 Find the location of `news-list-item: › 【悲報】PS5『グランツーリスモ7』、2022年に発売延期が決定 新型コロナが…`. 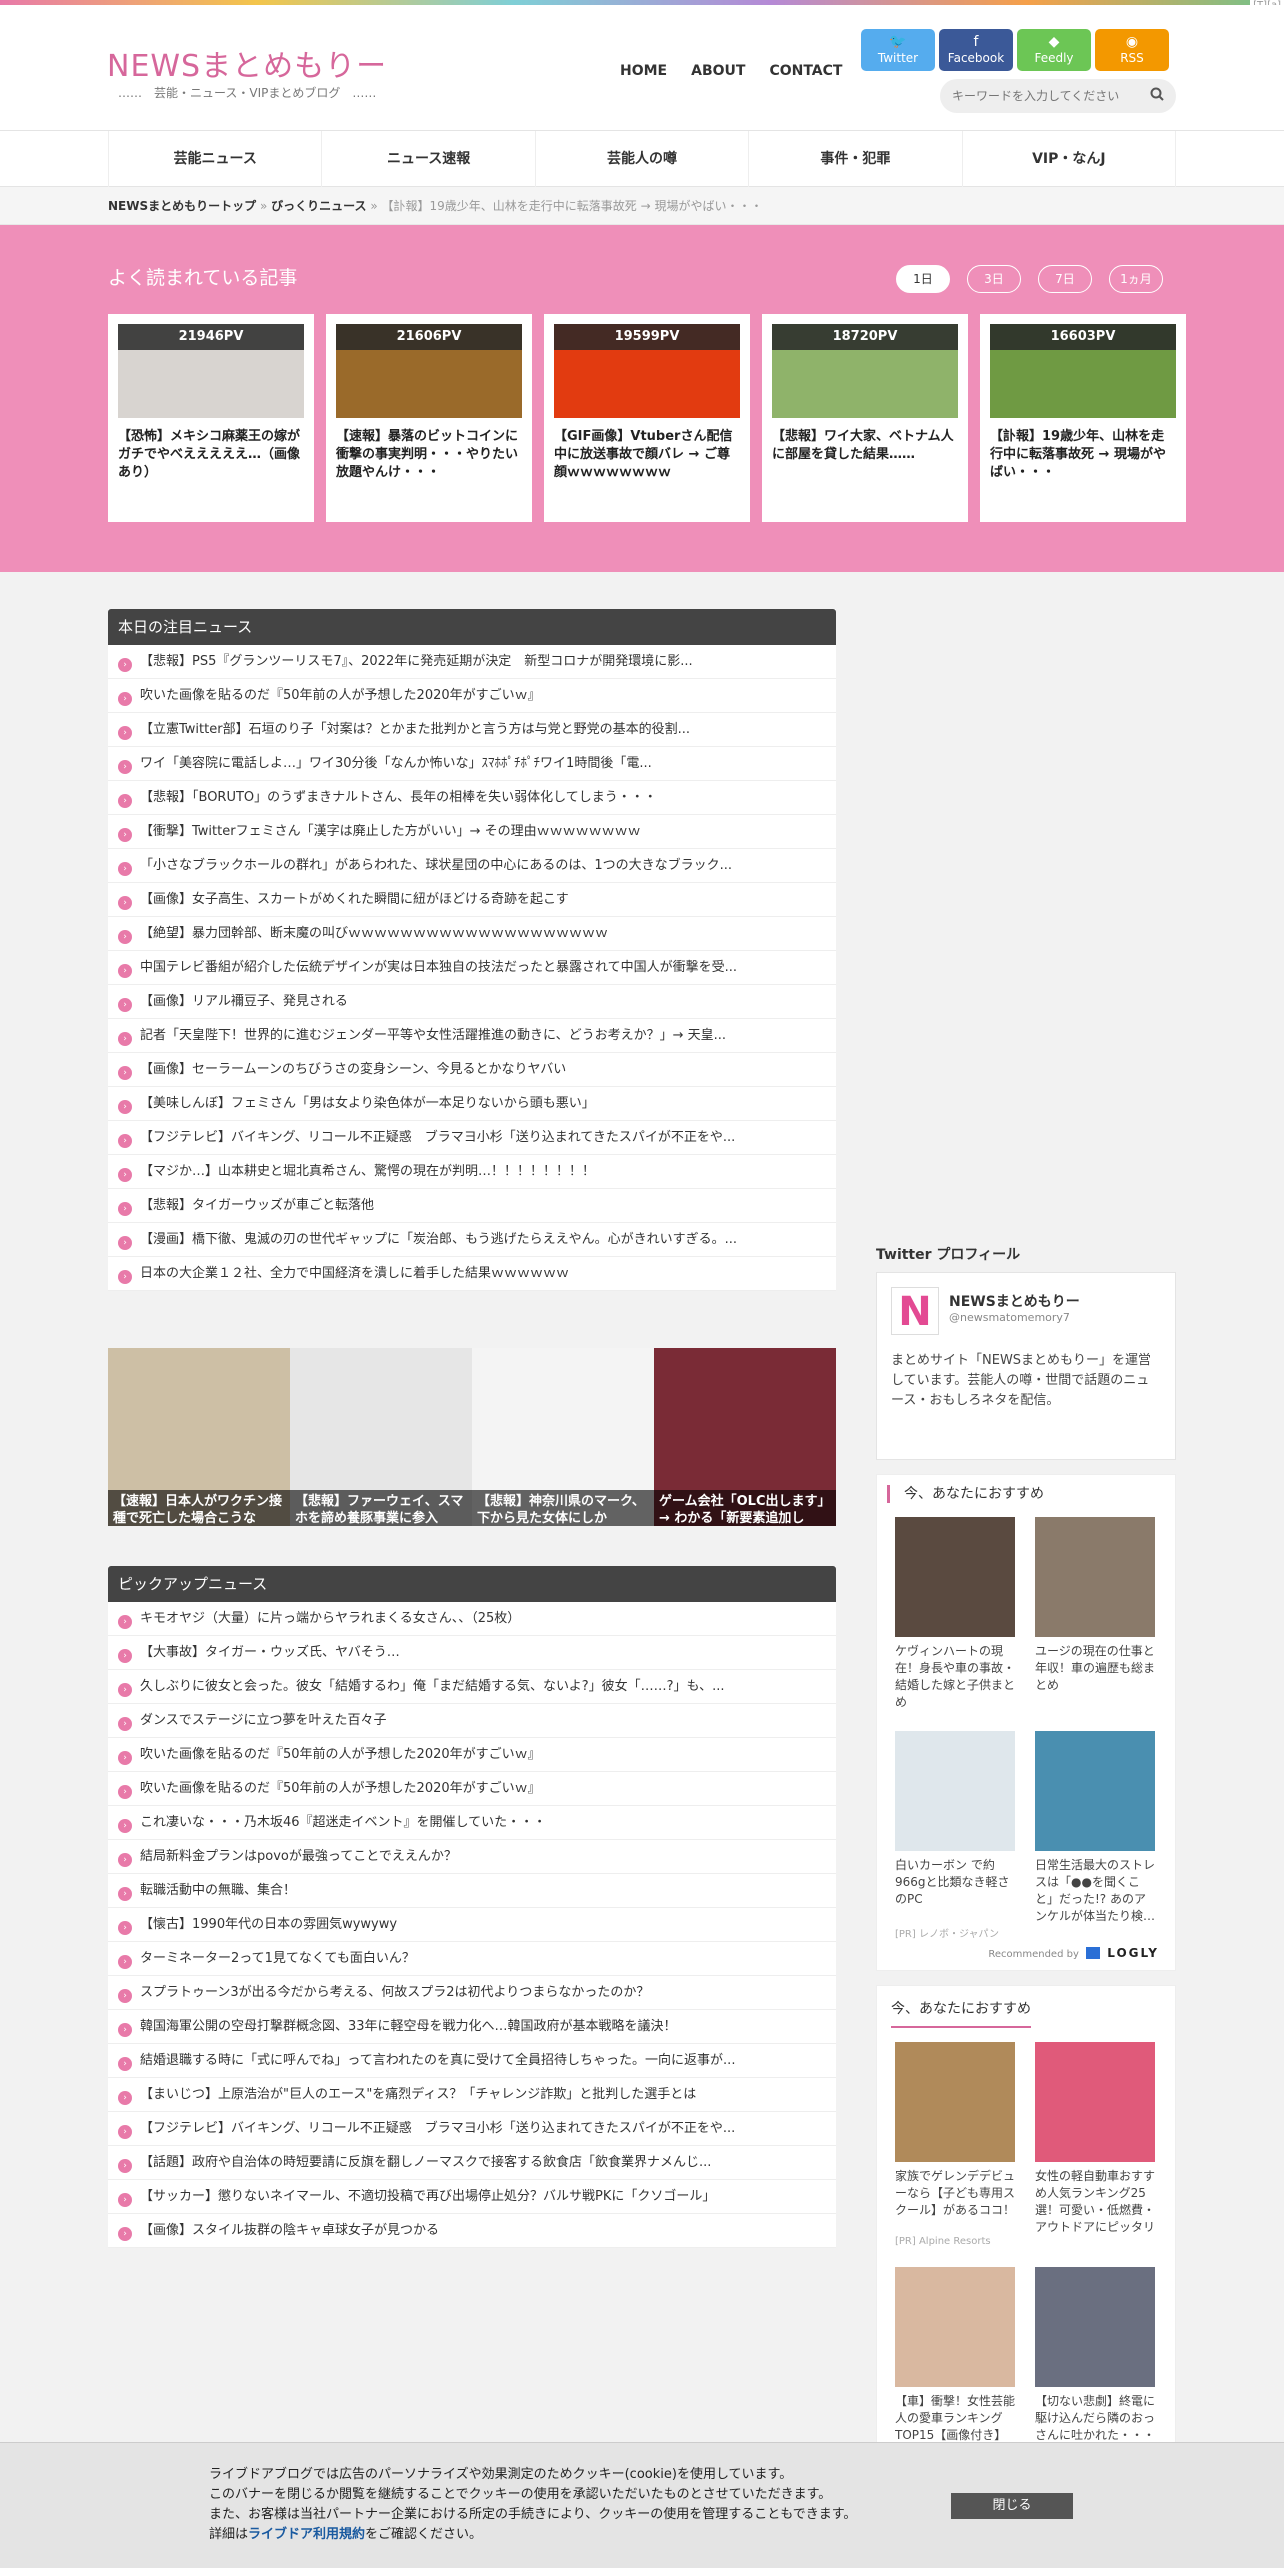

news-list-item: › 【悲報】PS5『グランツーリスモ7』、2022年に発売延期が決定 新型コロナが… is located at coordinates (472, 662).